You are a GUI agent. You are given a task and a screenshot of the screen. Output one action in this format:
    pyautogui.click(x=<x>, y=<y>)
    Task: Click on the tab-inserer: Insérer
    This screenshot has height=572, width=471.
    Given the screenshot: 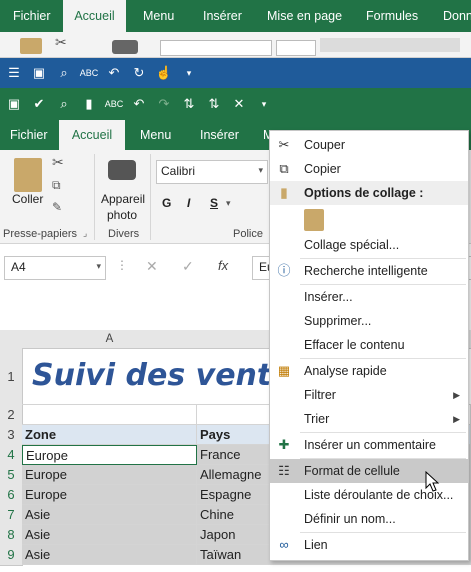 What is the action you would take?
    pyautogui.click(x=219, y=135)
    